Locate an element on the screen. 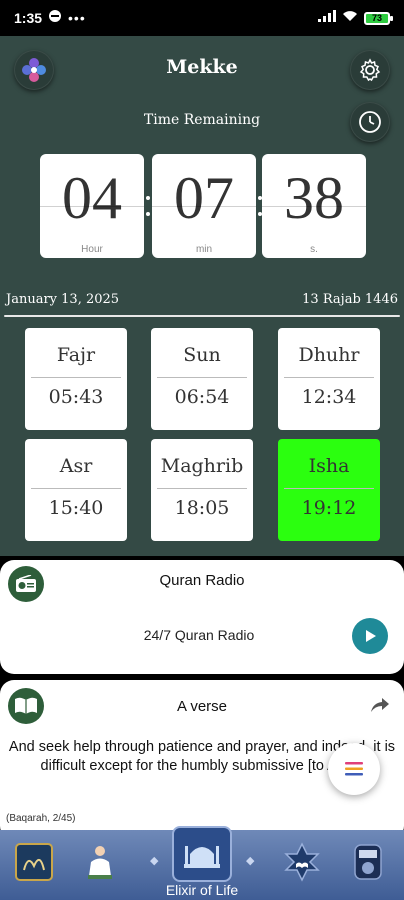 This screenshot has width=404, height=900. nav-left-arrow: ◆ is located at coordinates (154, 861).